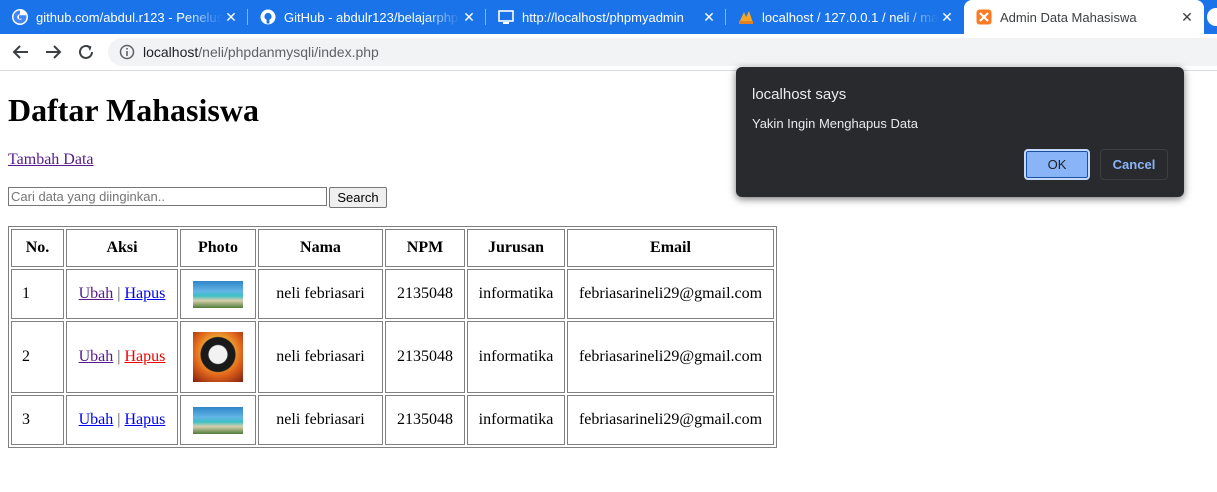  I want to click on tab-title: http://localhost/phpmyadmin, so click(603, 17).